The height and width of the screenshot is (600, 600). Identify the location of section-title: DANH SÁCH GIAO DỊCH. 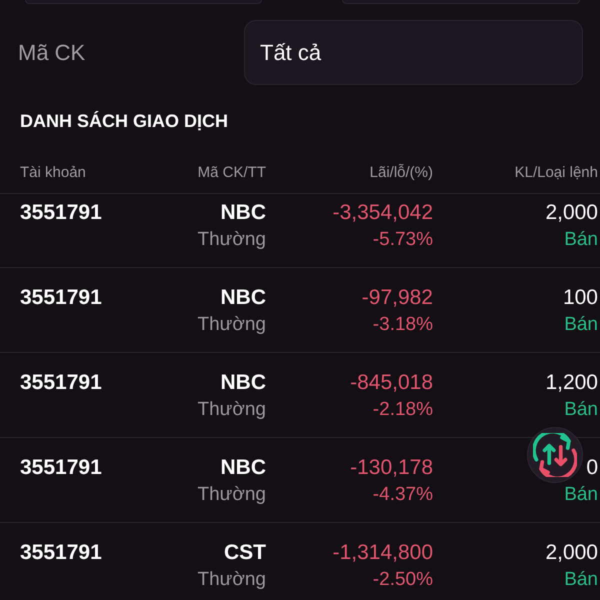
(124, 121).